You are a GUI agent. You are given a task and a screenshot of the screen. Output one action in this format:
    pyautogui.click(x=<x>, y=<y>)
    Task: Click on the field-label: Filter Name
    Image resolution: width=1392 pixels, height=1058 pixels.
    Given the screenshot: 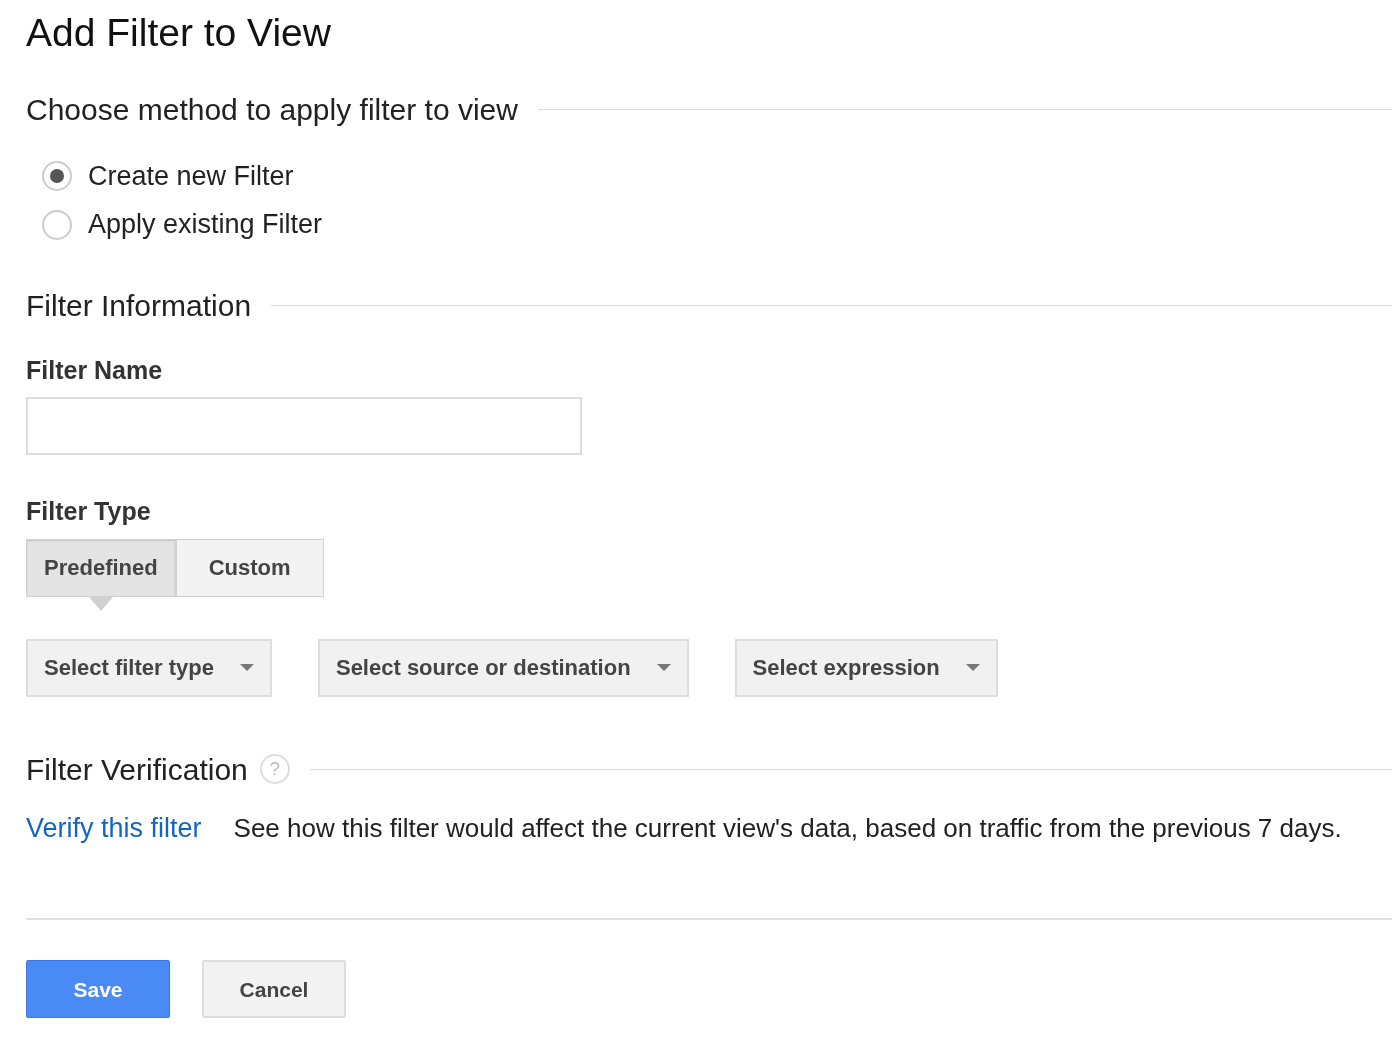 What is the action you would take?
    pyautogui.click(x=95, y=370)
    